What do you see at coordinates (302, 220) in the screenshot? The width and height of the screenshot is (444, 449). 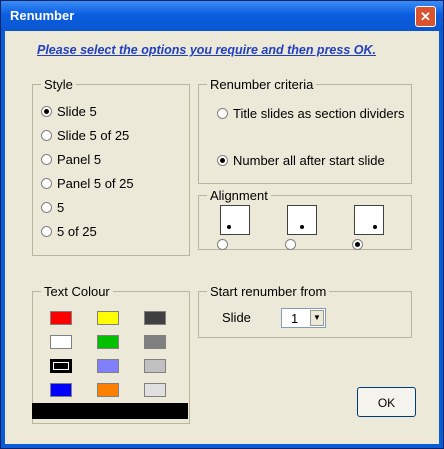 I see `alignment-bottom-center-preview` at bounding box center [302, 220].